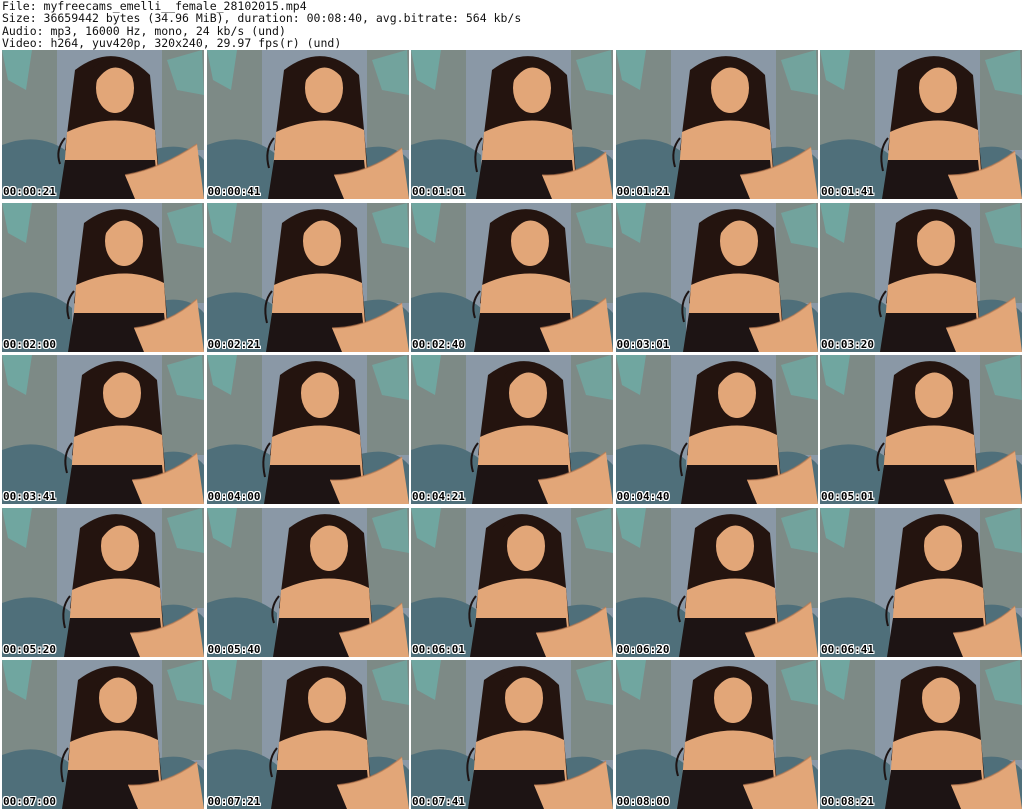  I want to click on video-thumbnail: 00:01:01, so click(512, 124).